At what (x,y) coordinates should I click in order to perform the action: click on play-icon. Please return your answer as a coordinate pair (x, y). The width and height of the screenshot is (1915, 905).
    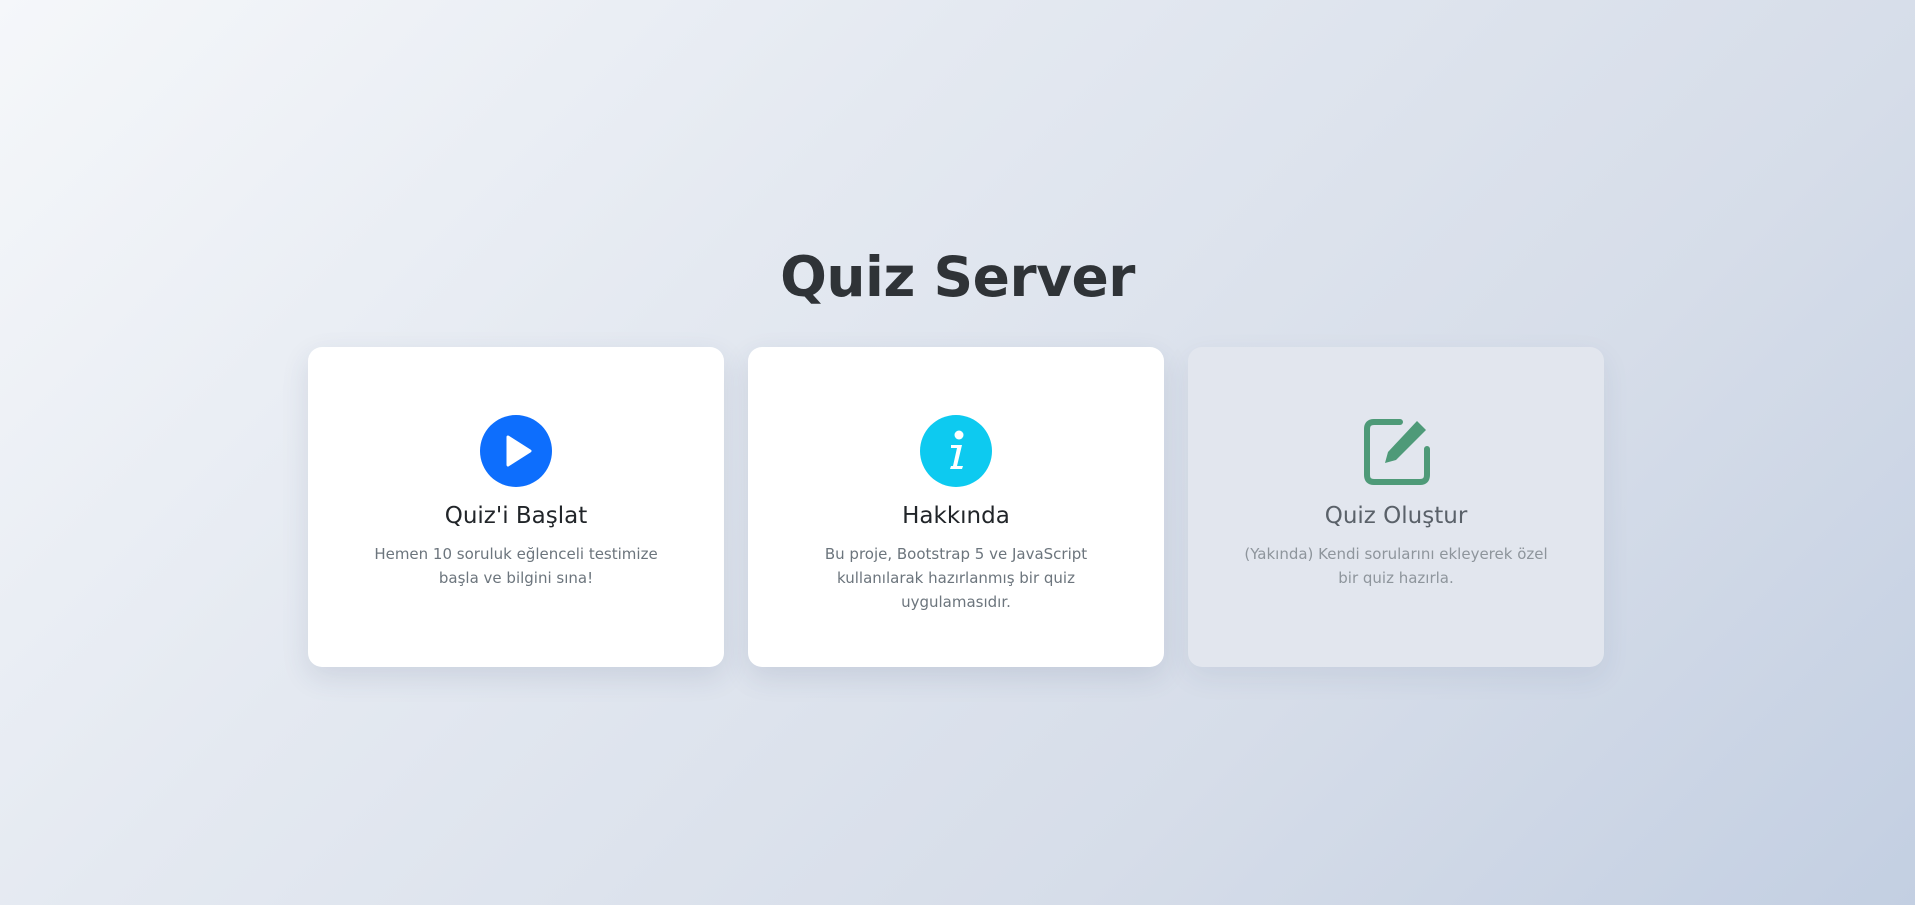
    Looking at the image, I should click on (516, 451).